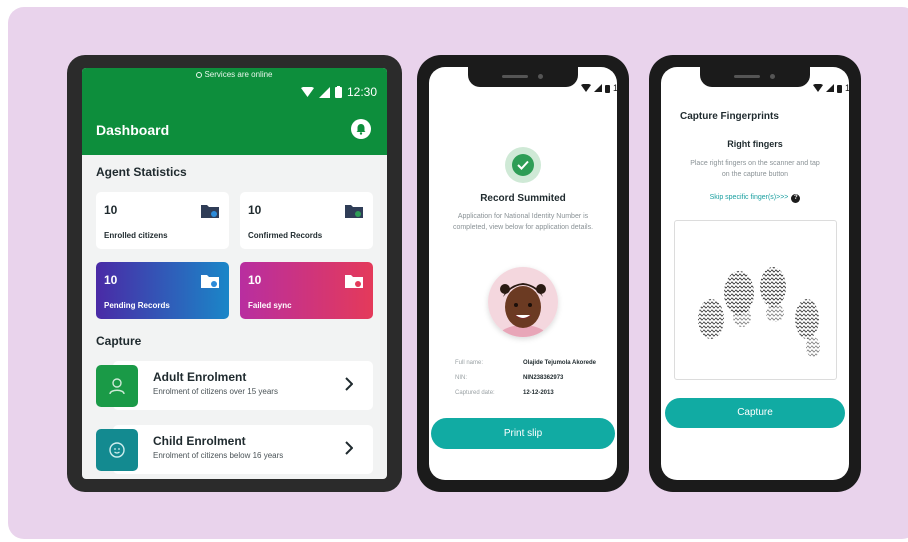 The width and height of the screenshot is (908, 542). Describe the element at coordinates (361, 92) in the screenshot. I see `clock: 12:30` at that location.